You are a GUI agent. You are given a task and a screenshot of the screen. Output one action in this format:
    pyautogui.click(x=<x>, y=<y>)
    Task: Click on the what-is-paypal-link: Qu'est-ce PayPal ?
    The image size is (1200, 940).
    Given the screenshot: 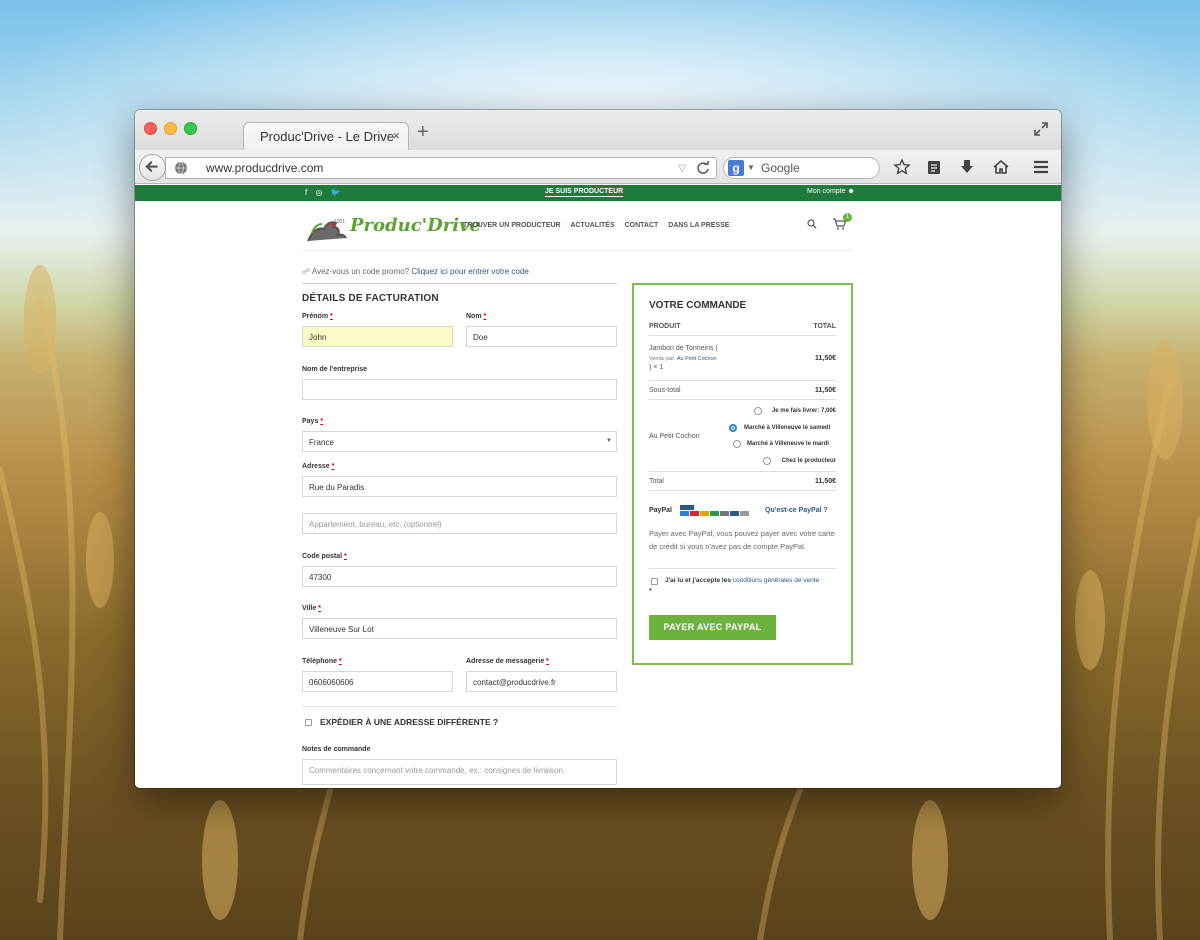 What is the action you would take?
    pyautogui.click(x=796, y=510)
    